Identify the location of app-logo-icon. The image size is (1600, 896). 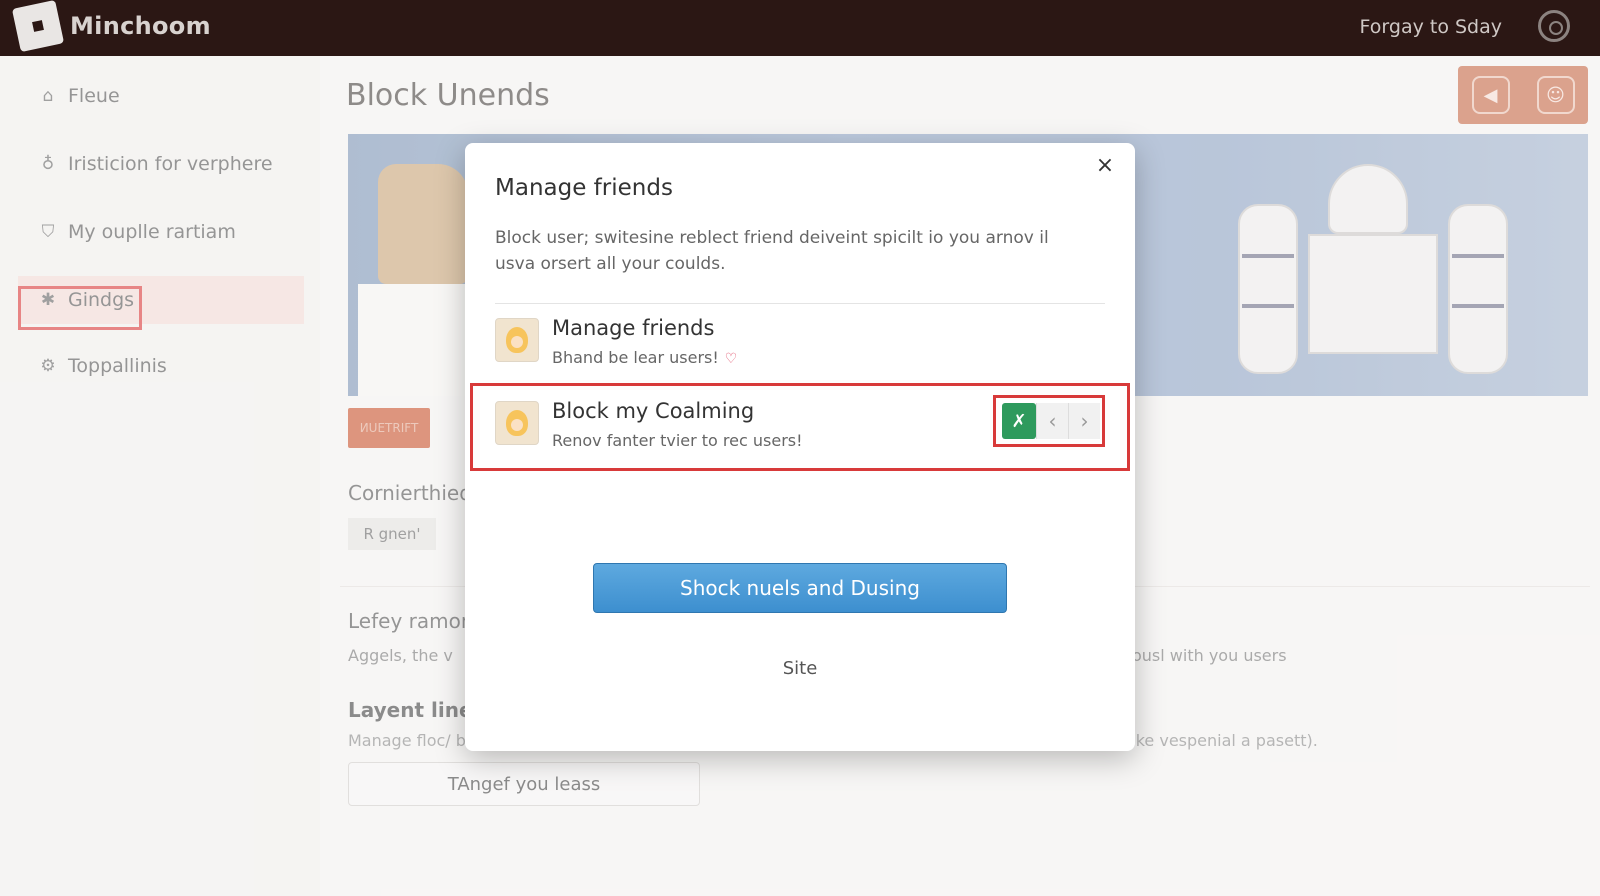
(38, 26).